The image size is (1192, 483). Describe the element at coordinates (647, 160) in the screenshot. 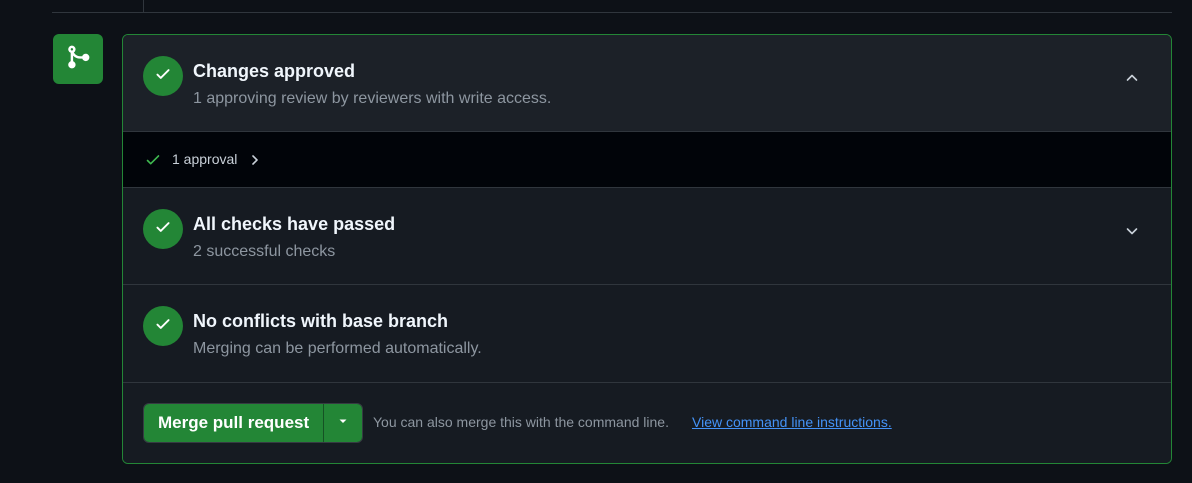

I see `approval-details-row: 1 approval` at that location.